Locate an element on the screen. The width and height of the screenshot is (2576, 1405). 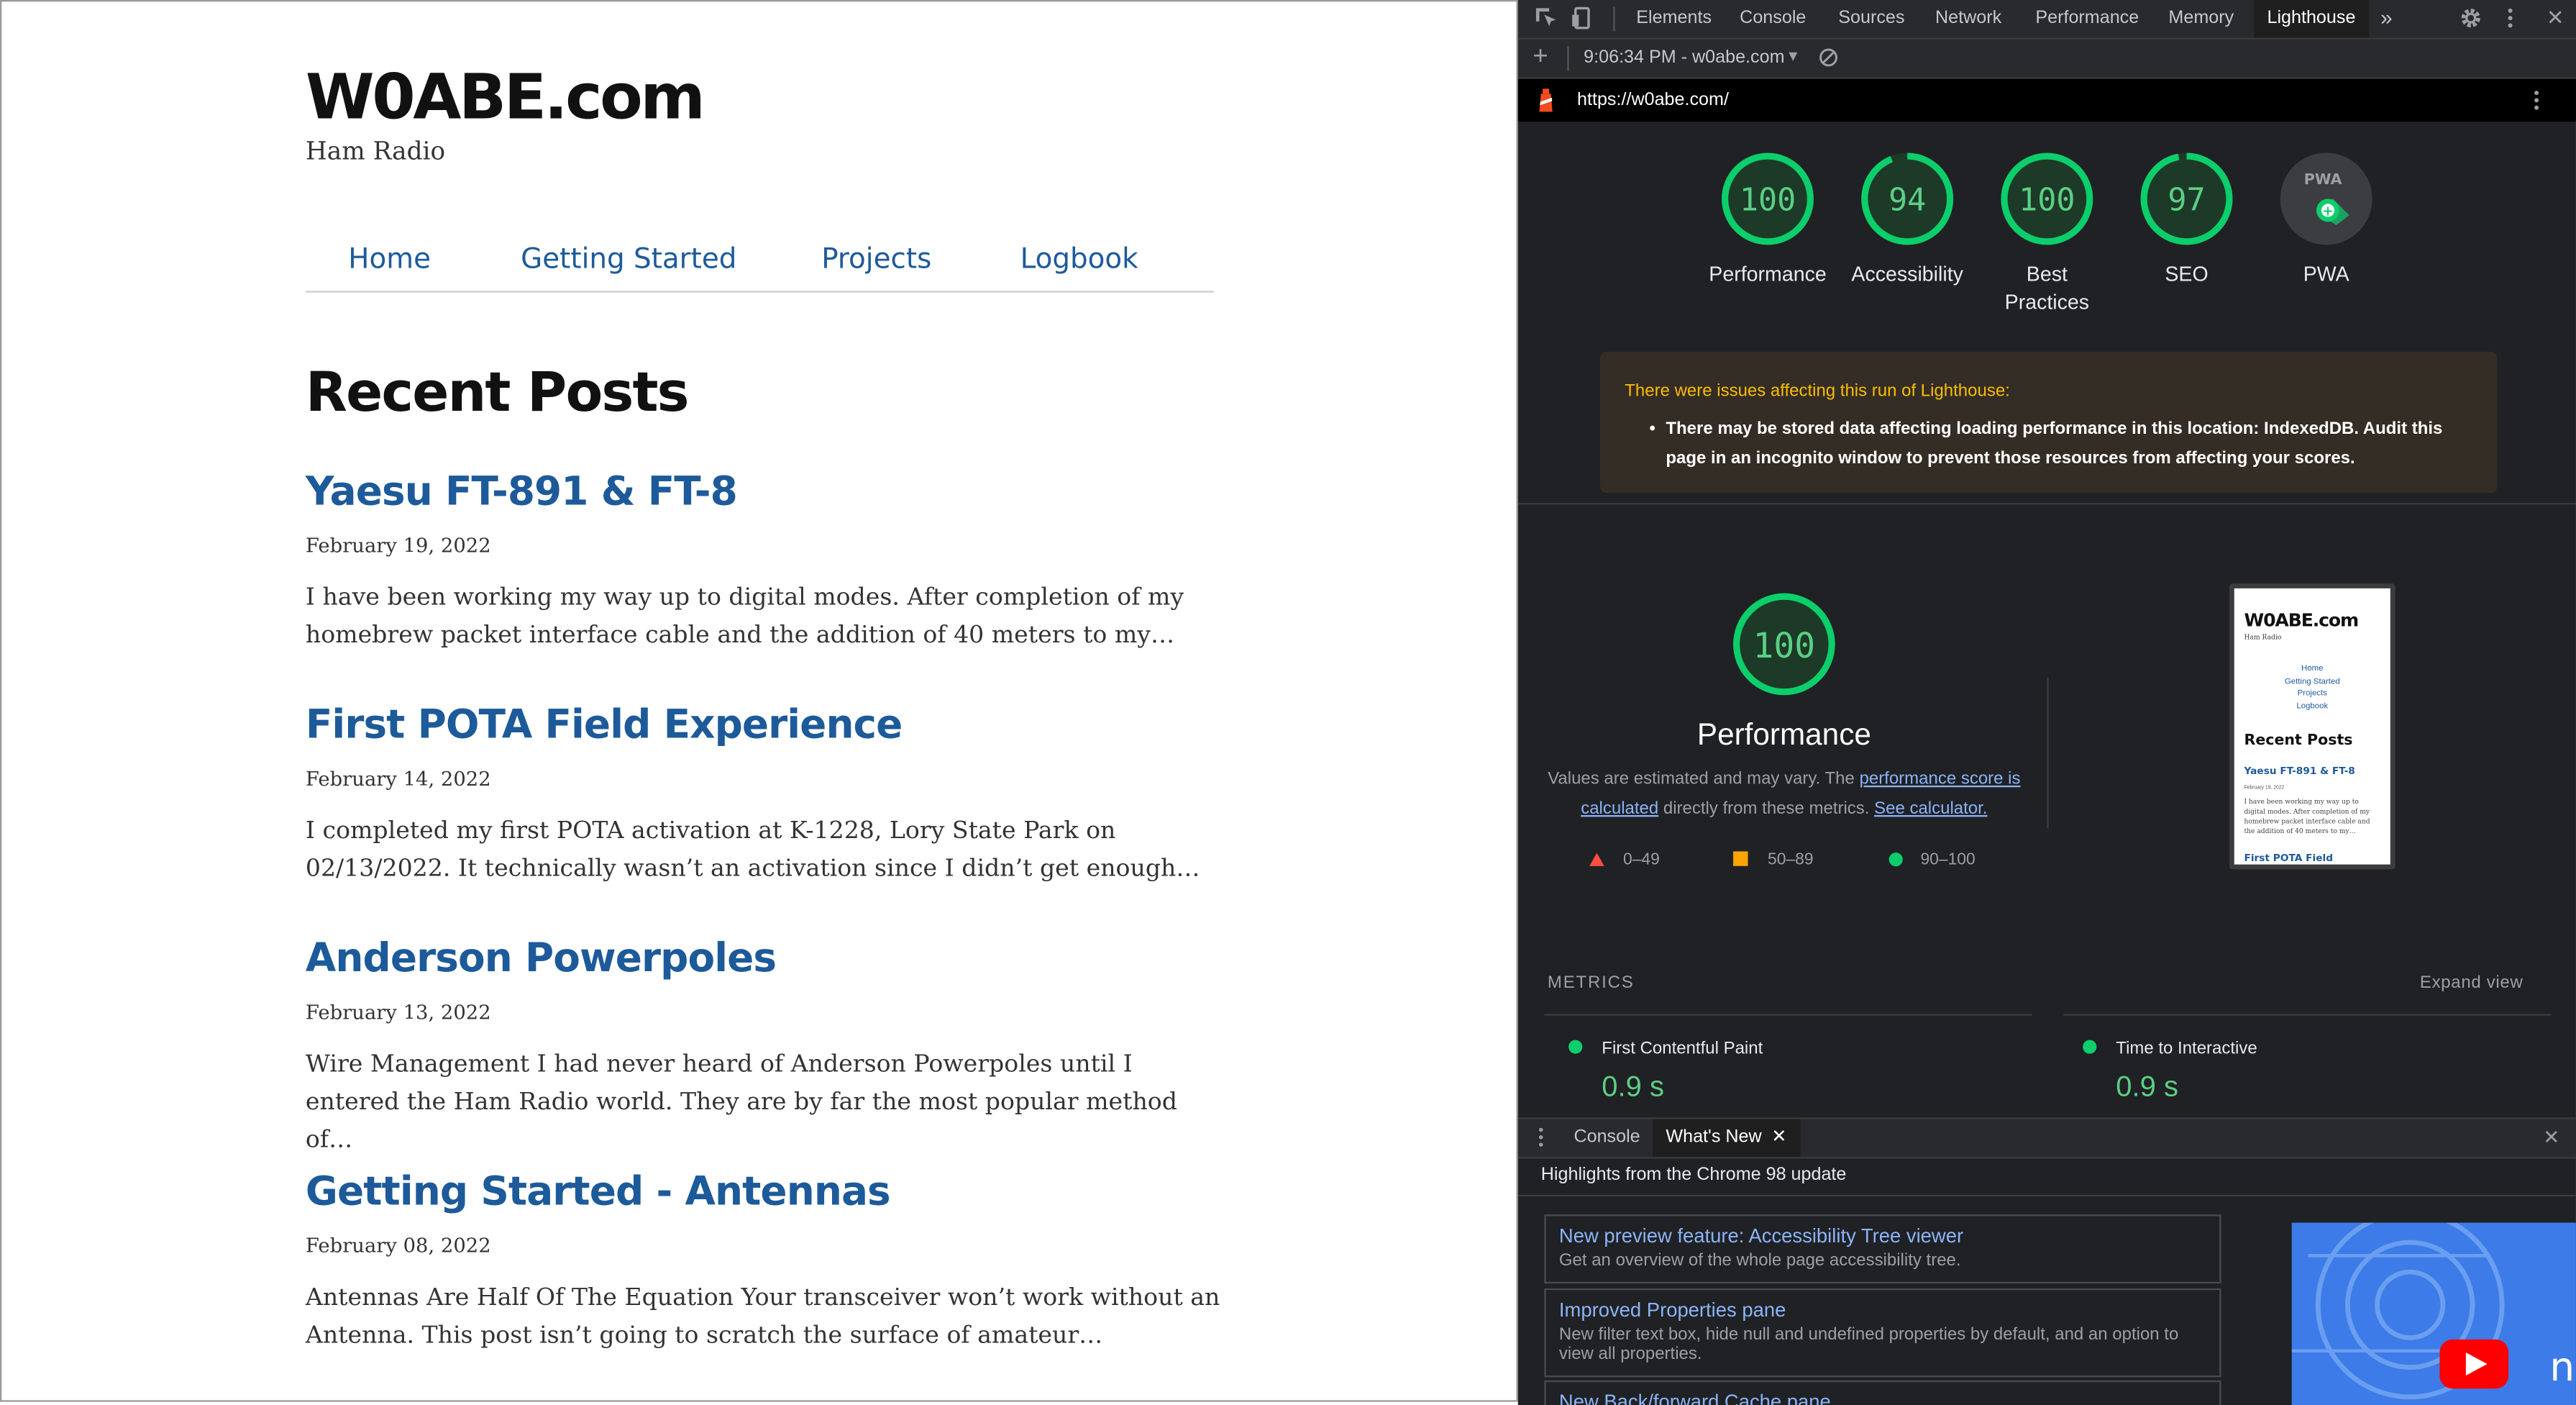
close-devtools-icon: ✕ is located at coordinates (2555, 18).